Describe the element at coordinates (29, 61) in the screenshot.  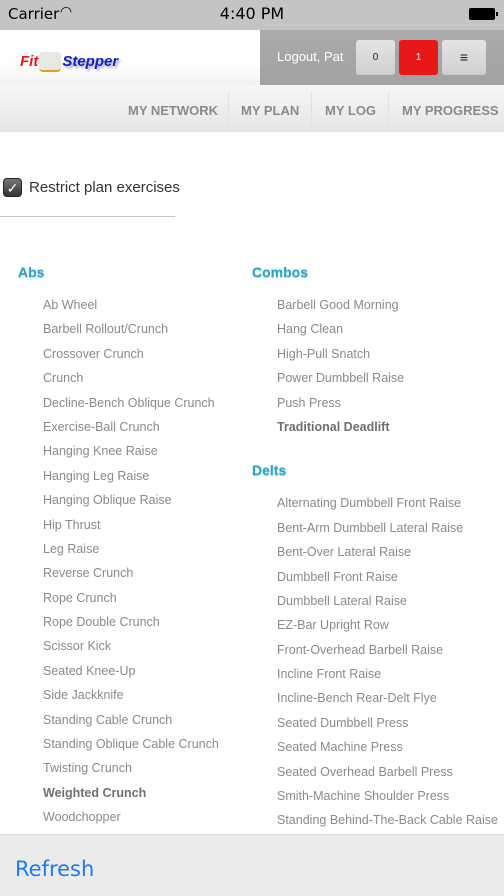
I see `logo-fit: Fit` at that location.